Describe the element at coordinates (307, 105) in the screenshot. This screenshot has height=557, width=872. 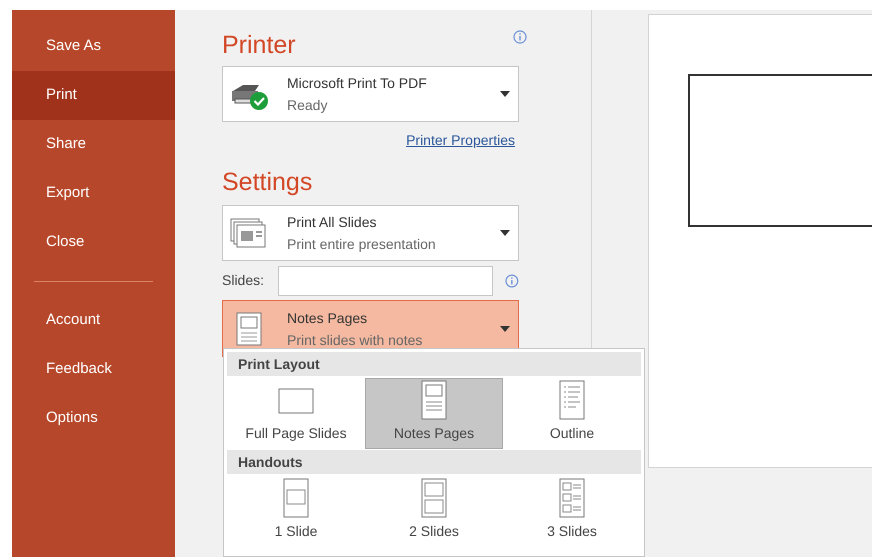
I see `option-subtitle: Ready` at that location.